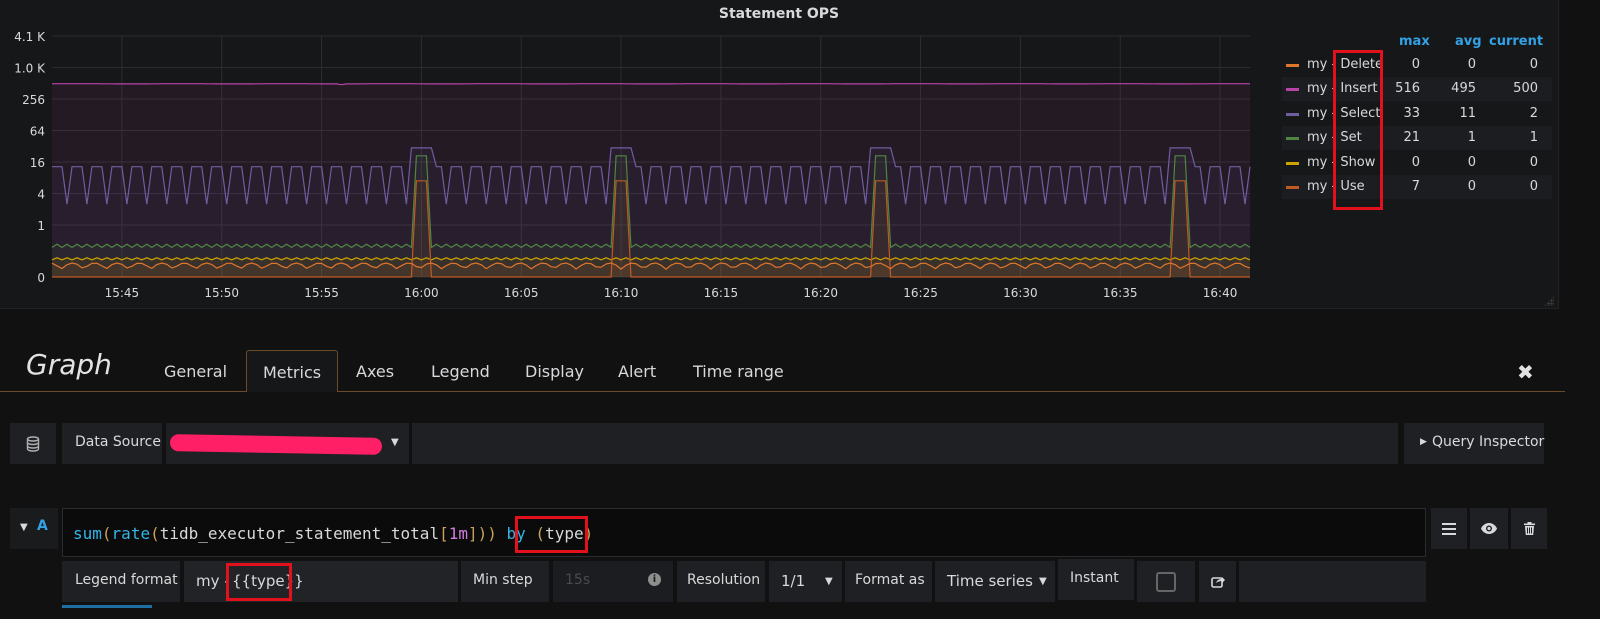 Image resolution: width=1600 pixels, height=619 pixels. What do you see at coordinates (503, 580) in the screenshot?
I see `min-step-label: Min step` at bounding box center [503, 580].